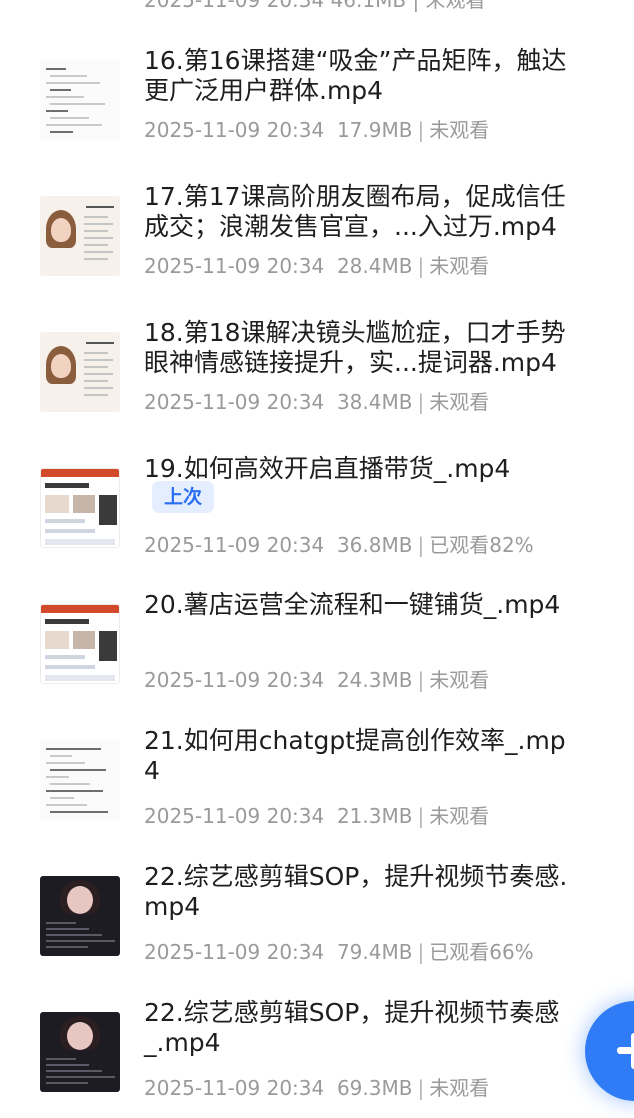  What do you see at coordinates (315, 6) in the screenshot?
I see `partial-file-meta: 2025-11-09 20:34 46.1MB | 未观看` at bounding box center [315, 6].